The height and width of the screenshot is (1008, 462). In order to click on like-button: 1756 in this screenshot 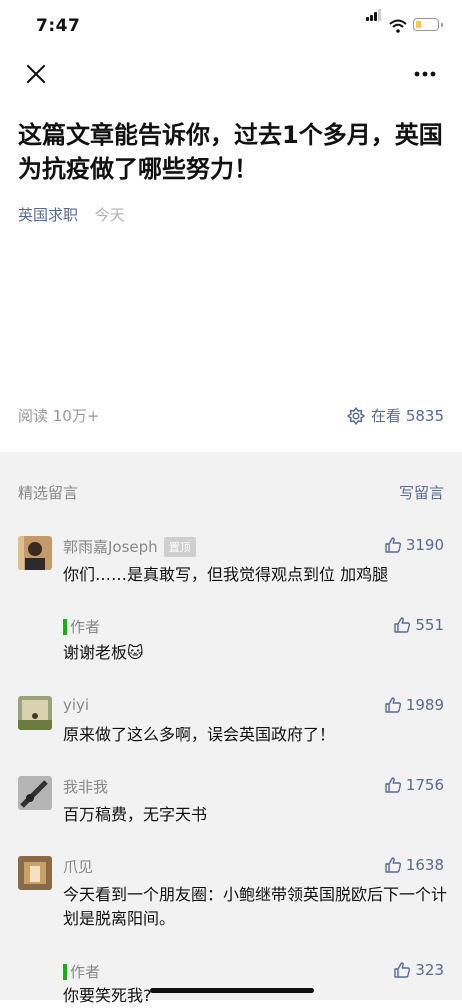, I will do `click(414, 785)`.